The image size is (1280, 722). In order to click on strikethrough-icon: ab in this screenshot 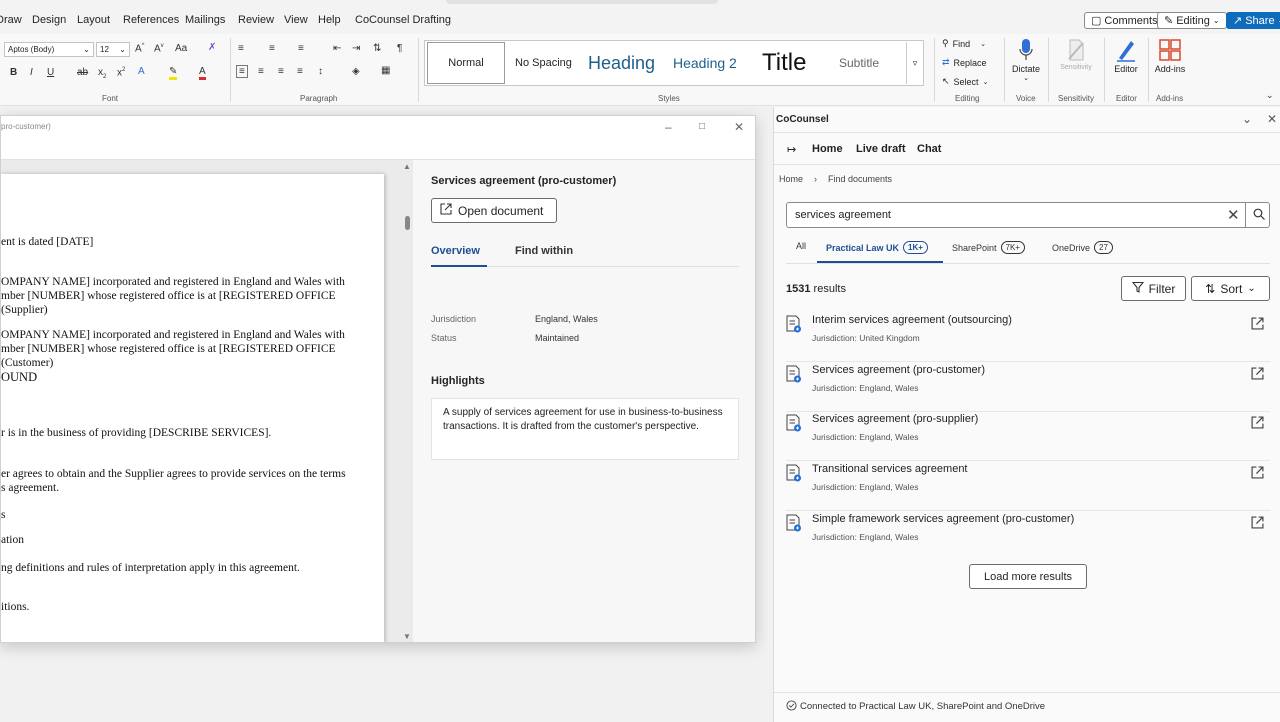, I will do `click(82, 72)`.